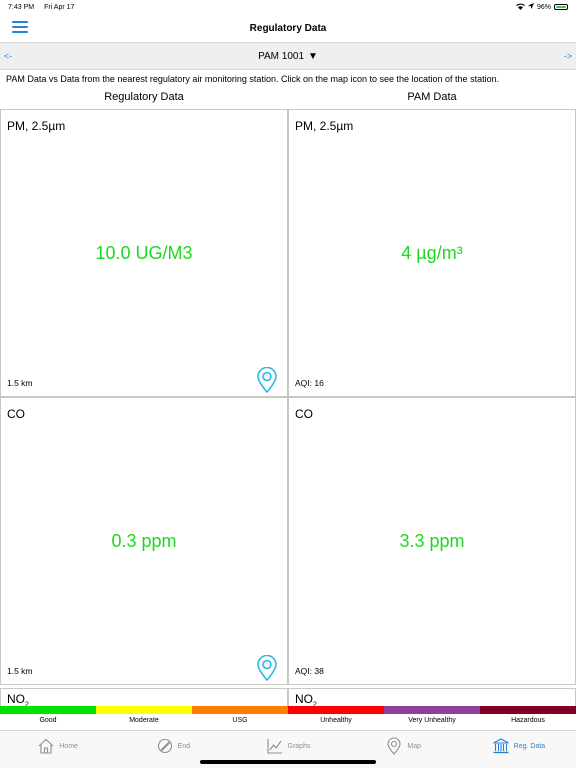  I want to click on tab-reg-data: Reg. Data, so click(518, 746).